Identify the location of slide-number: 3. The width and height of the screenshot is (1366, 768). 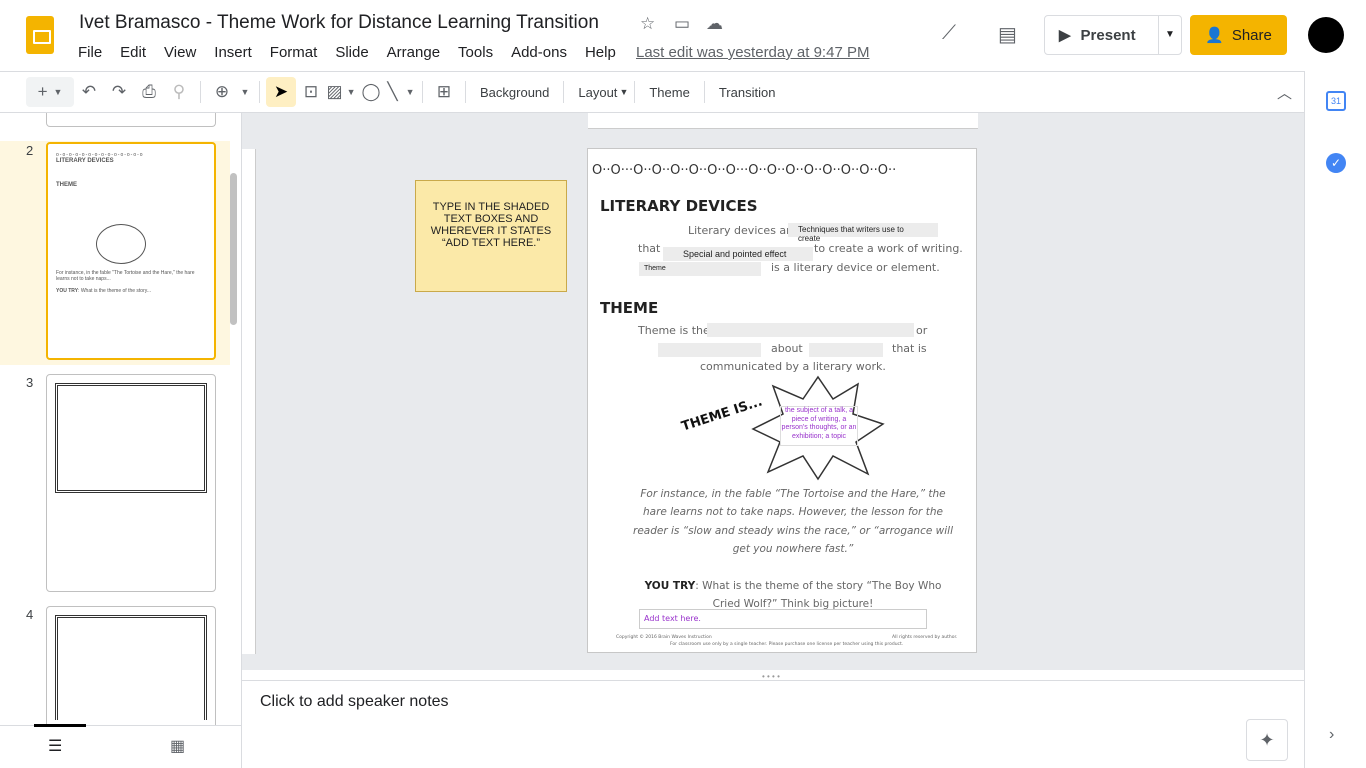
(30, 382).